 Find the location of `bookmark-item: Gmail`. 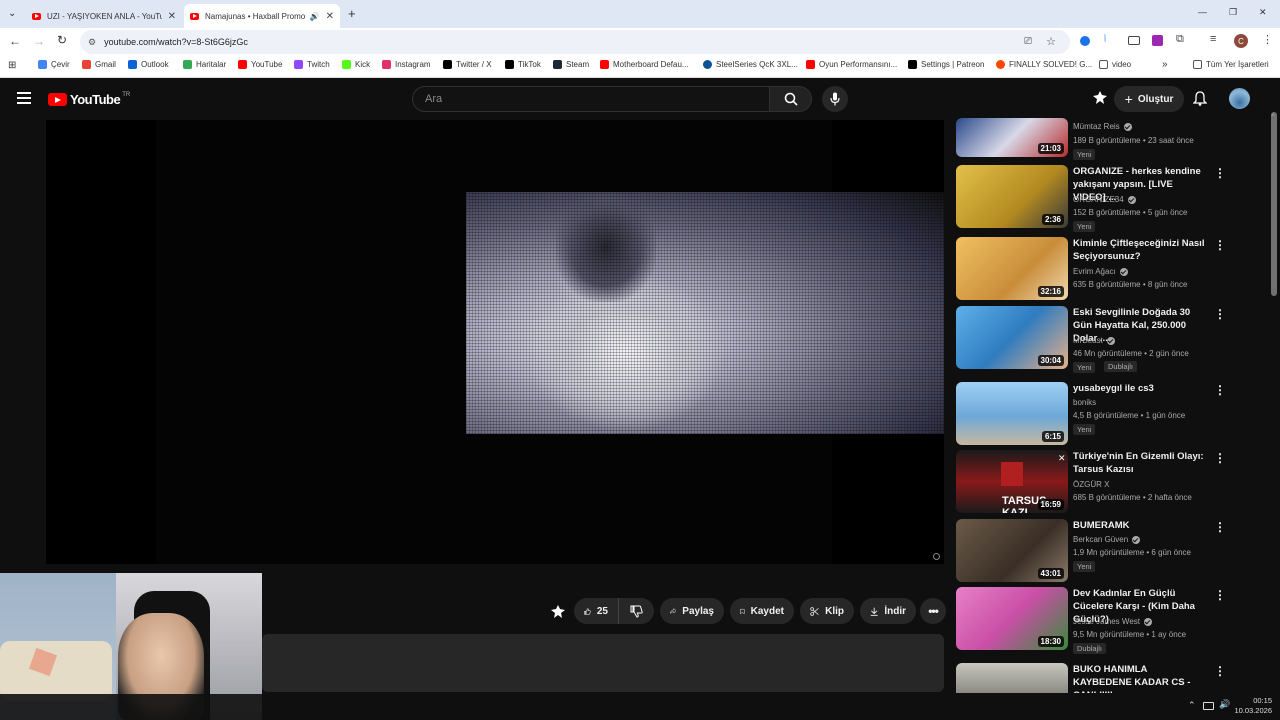

bookmark-item: Gmail is located at coordinates (99, 64).